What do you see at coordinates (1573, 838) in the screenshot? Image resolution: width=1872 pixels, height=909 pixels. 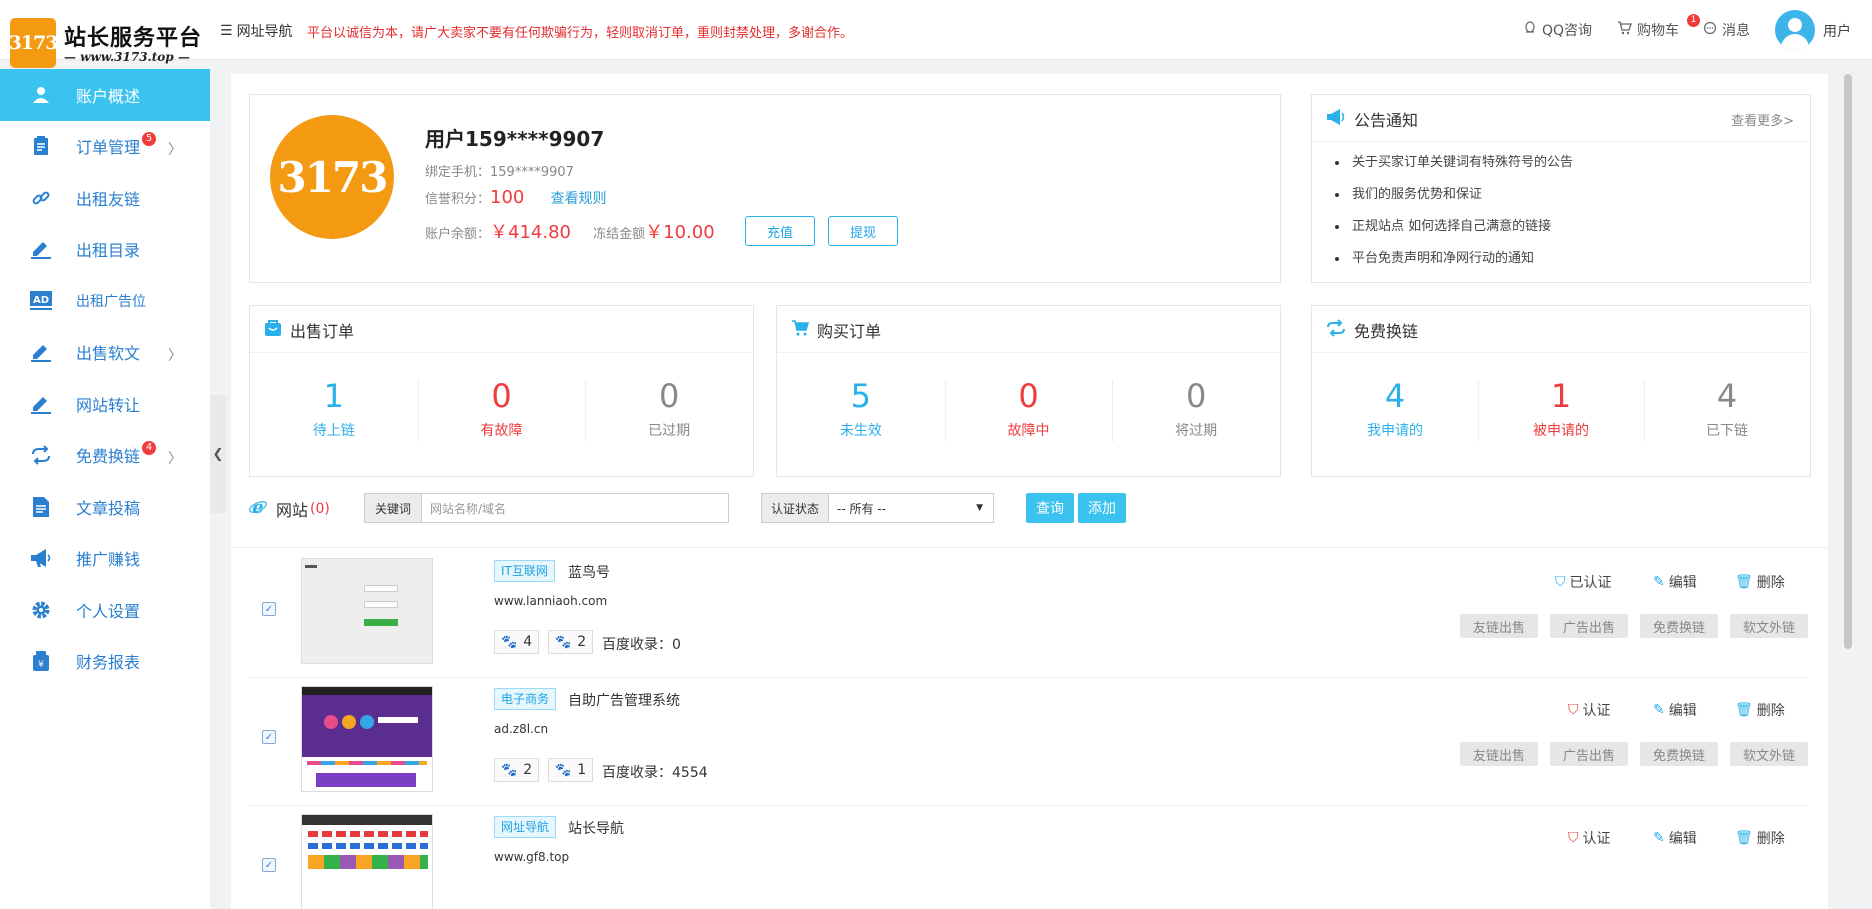 I see `shield-icon: ⛉` at bounding box center [1573, 838].